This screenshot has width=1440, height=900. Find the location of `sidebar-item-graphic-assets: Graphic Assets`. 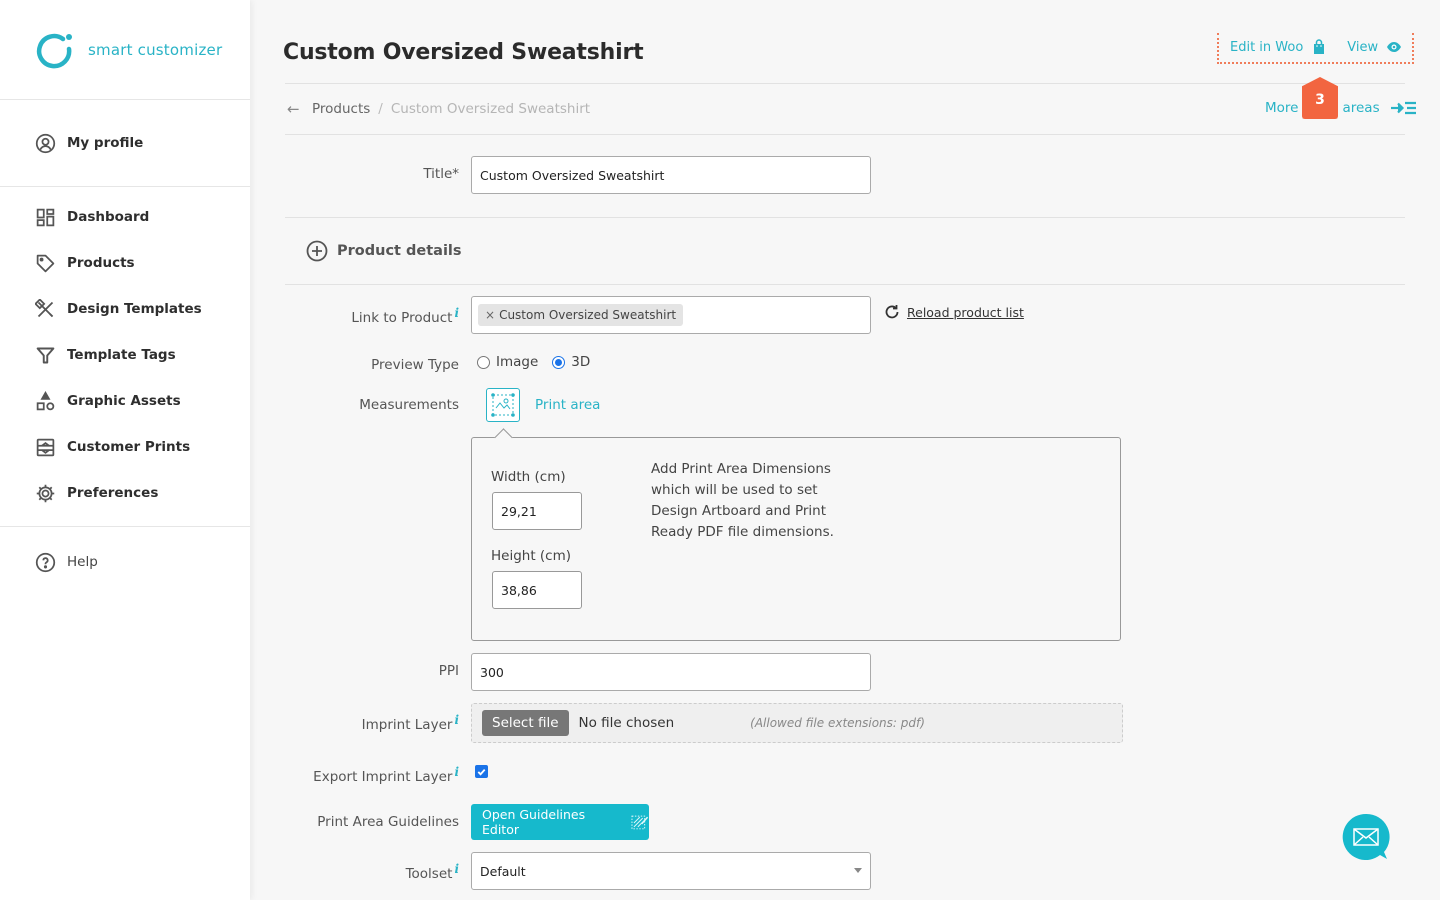

sidebar-item-graphic-assets: Graphic Assets is located at coordinates (125, 401).